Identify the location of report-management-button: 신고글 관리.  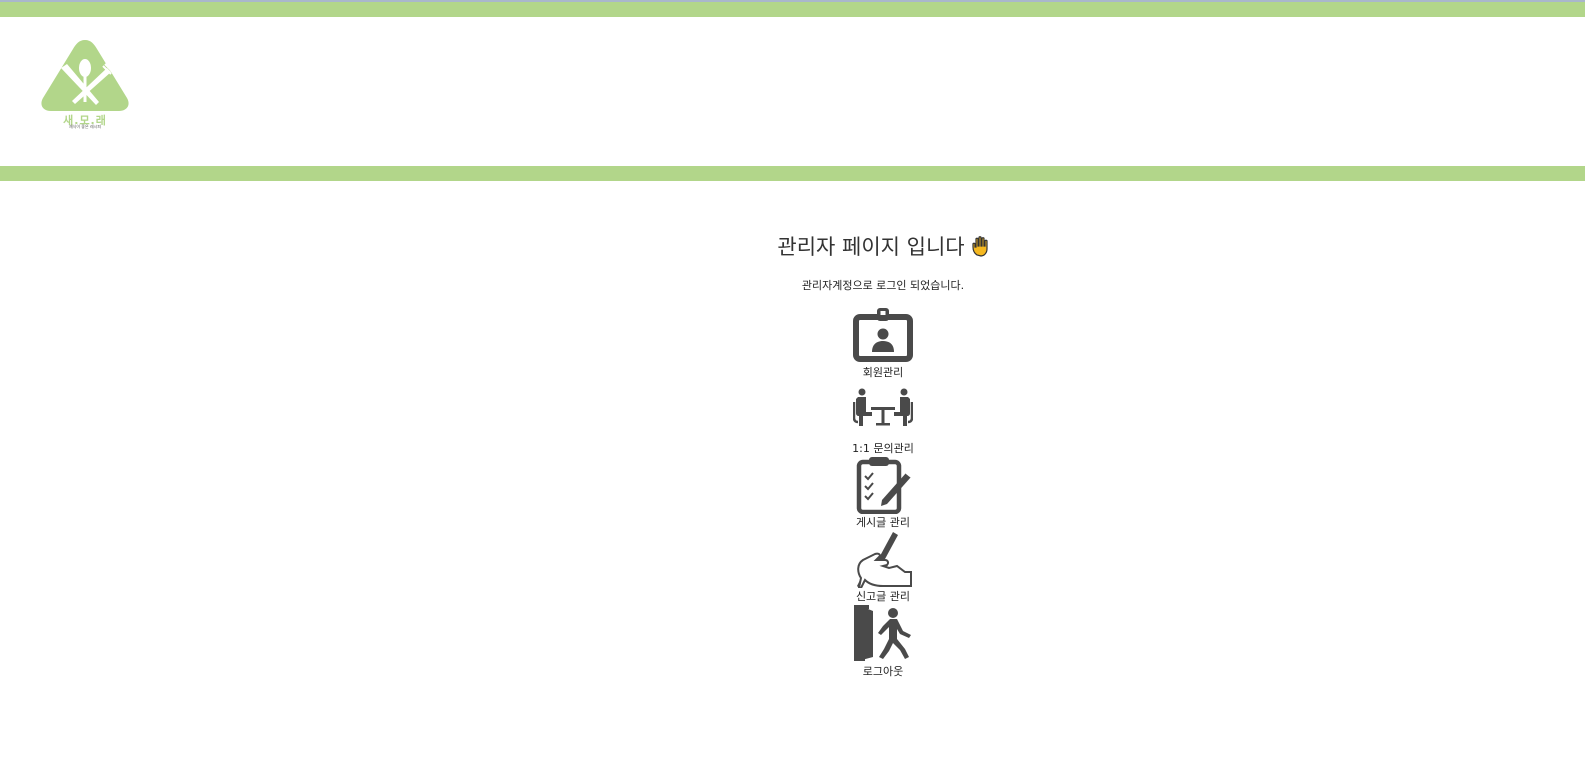
(883, 566).